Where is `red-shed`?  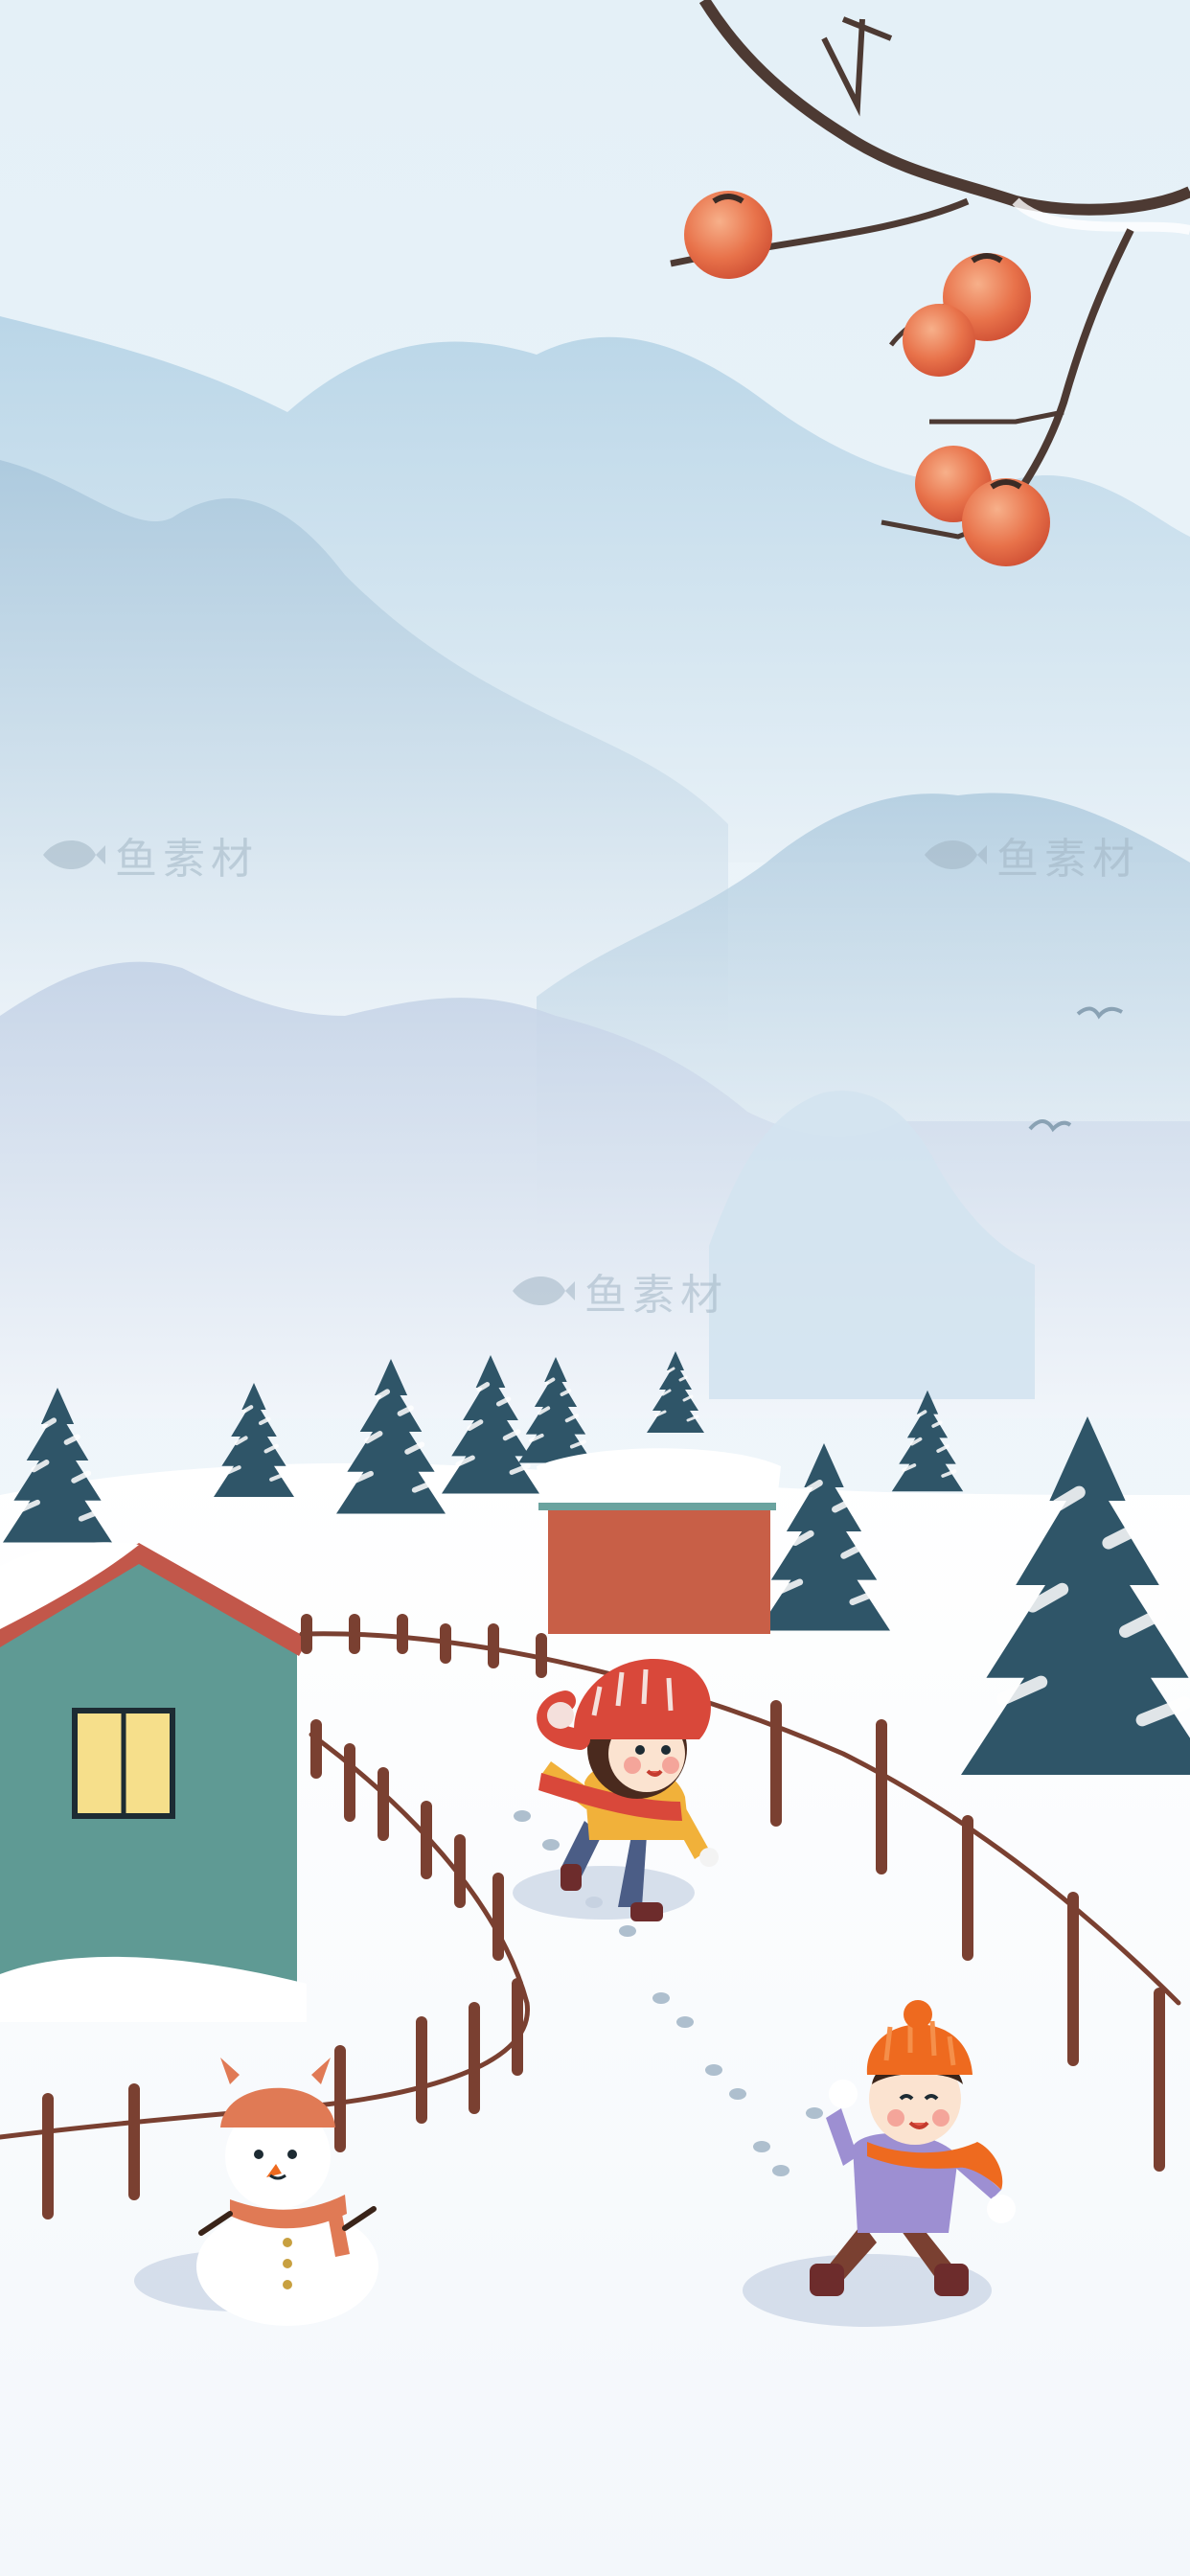
red-shed is located at coordinates (659, 1541).